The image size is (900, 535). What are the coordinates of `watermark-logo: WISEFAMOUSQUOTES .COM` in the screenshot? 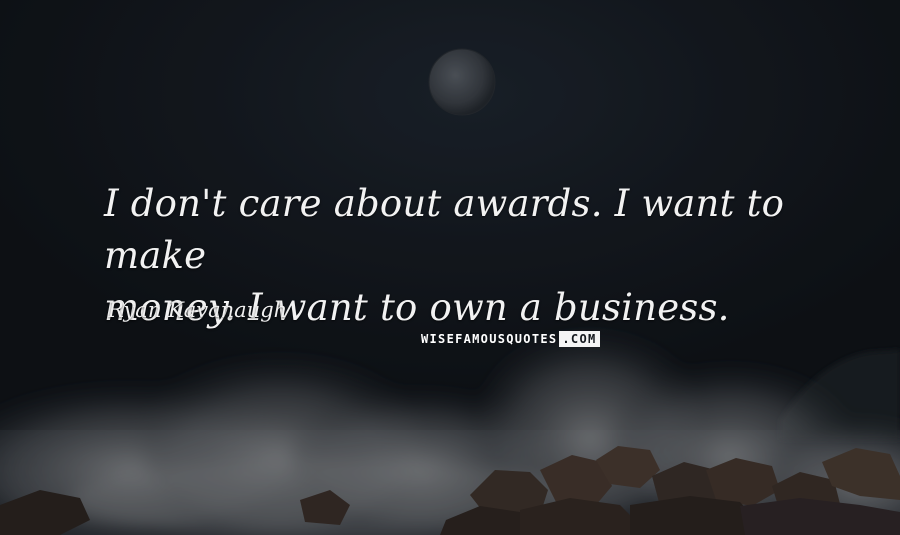 It's located at (510, 339).